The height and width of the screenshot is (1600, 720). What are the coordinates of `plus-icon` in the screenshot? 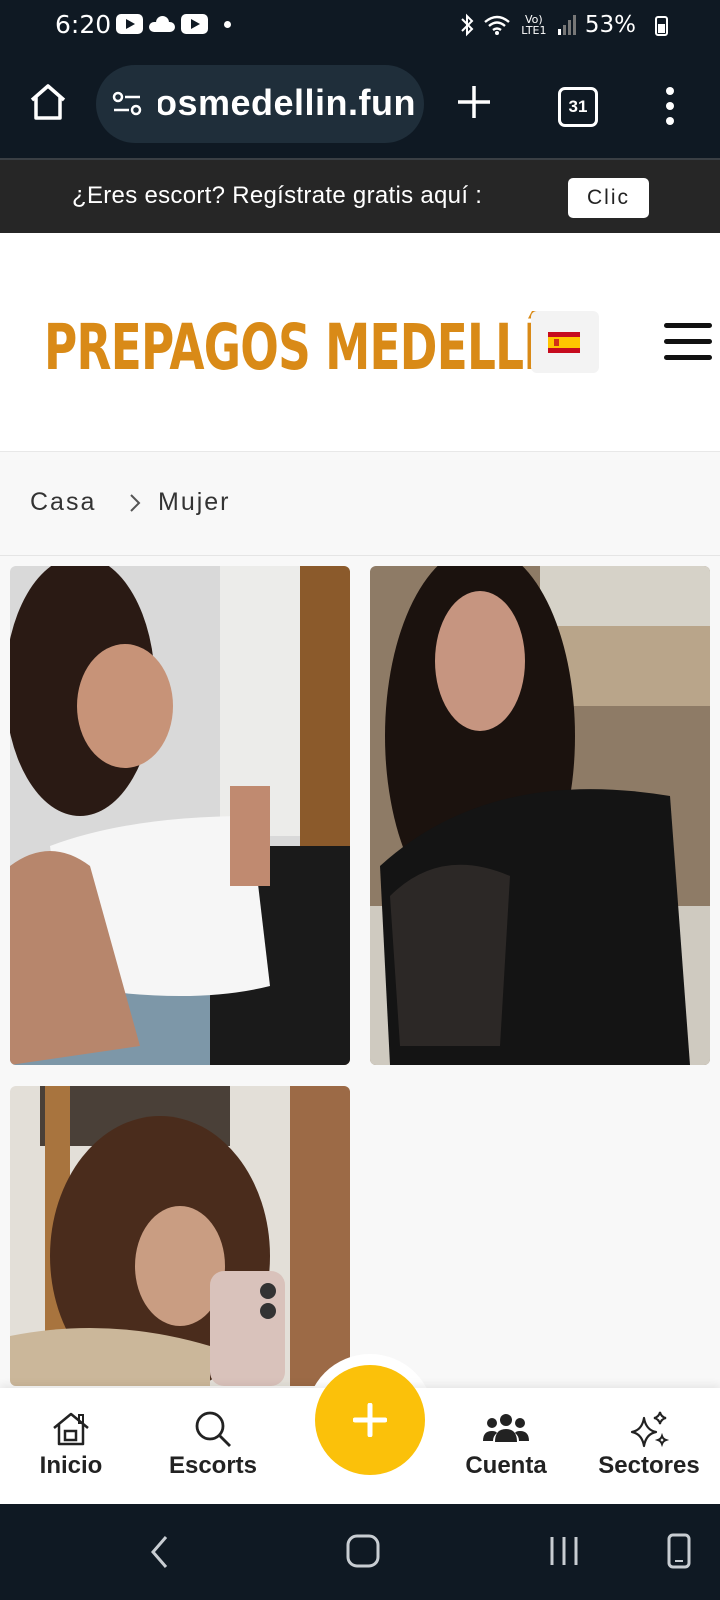 It's located at (370, 1420).